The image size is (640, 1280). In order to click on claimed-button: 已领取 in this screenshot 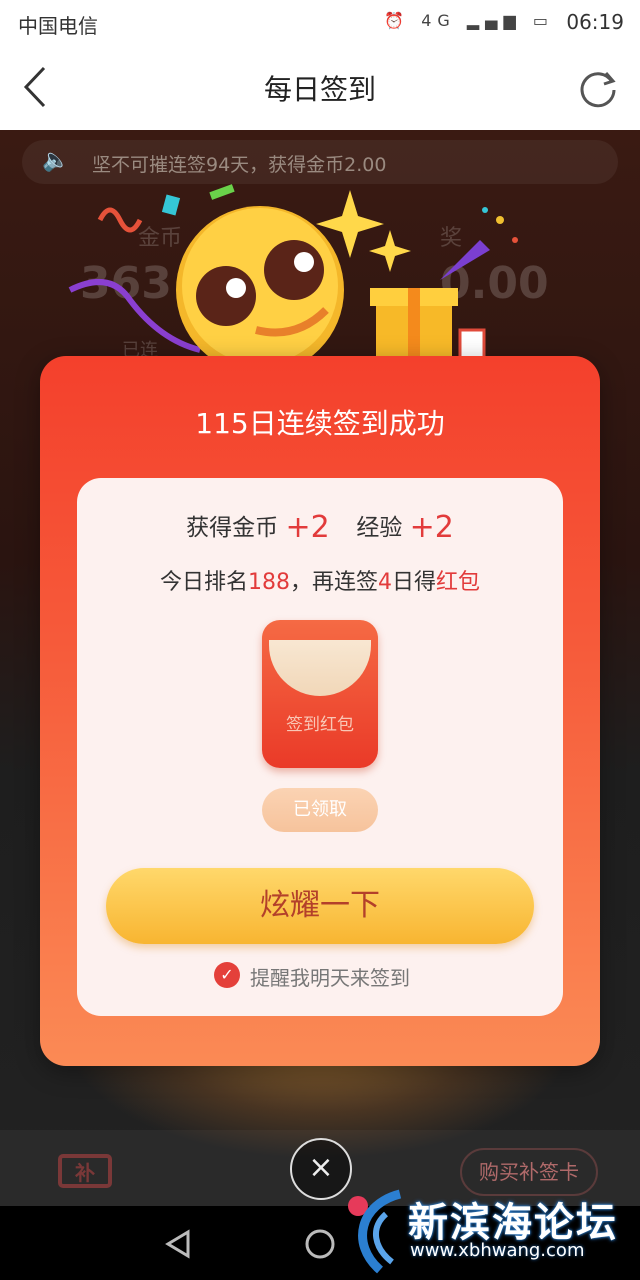, I will do `click(320, 810)`.